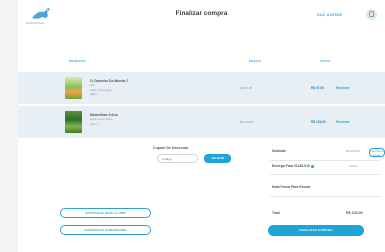  Describe the element at coordinates (377, 152) in the screenshot. I see `help-badge: PRECISA DE AJUDA?` at that location.